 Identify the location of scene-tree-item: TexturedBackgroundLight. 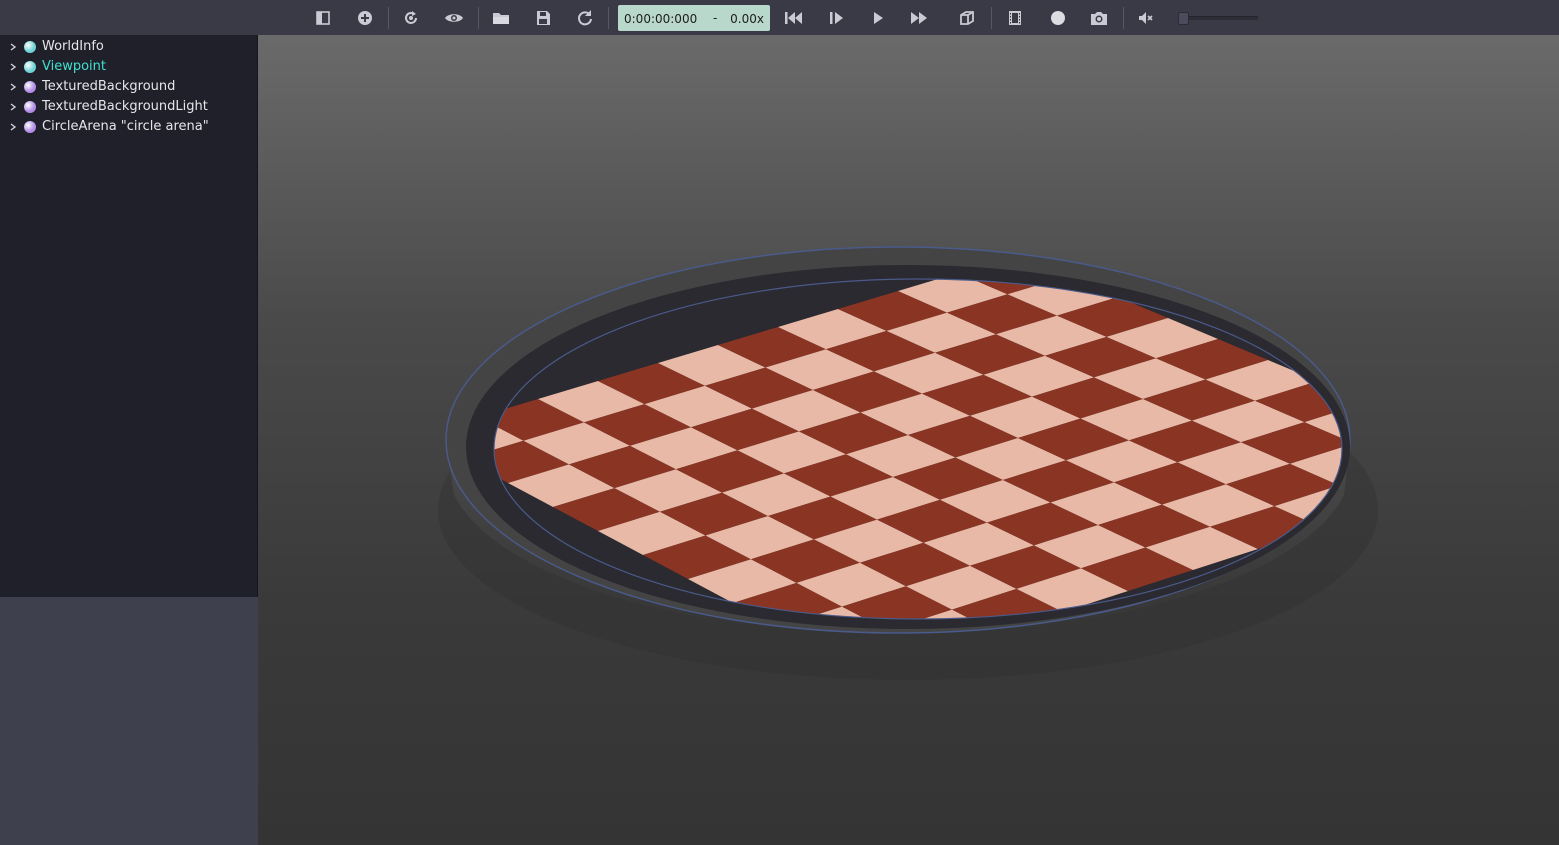
(128, 107).